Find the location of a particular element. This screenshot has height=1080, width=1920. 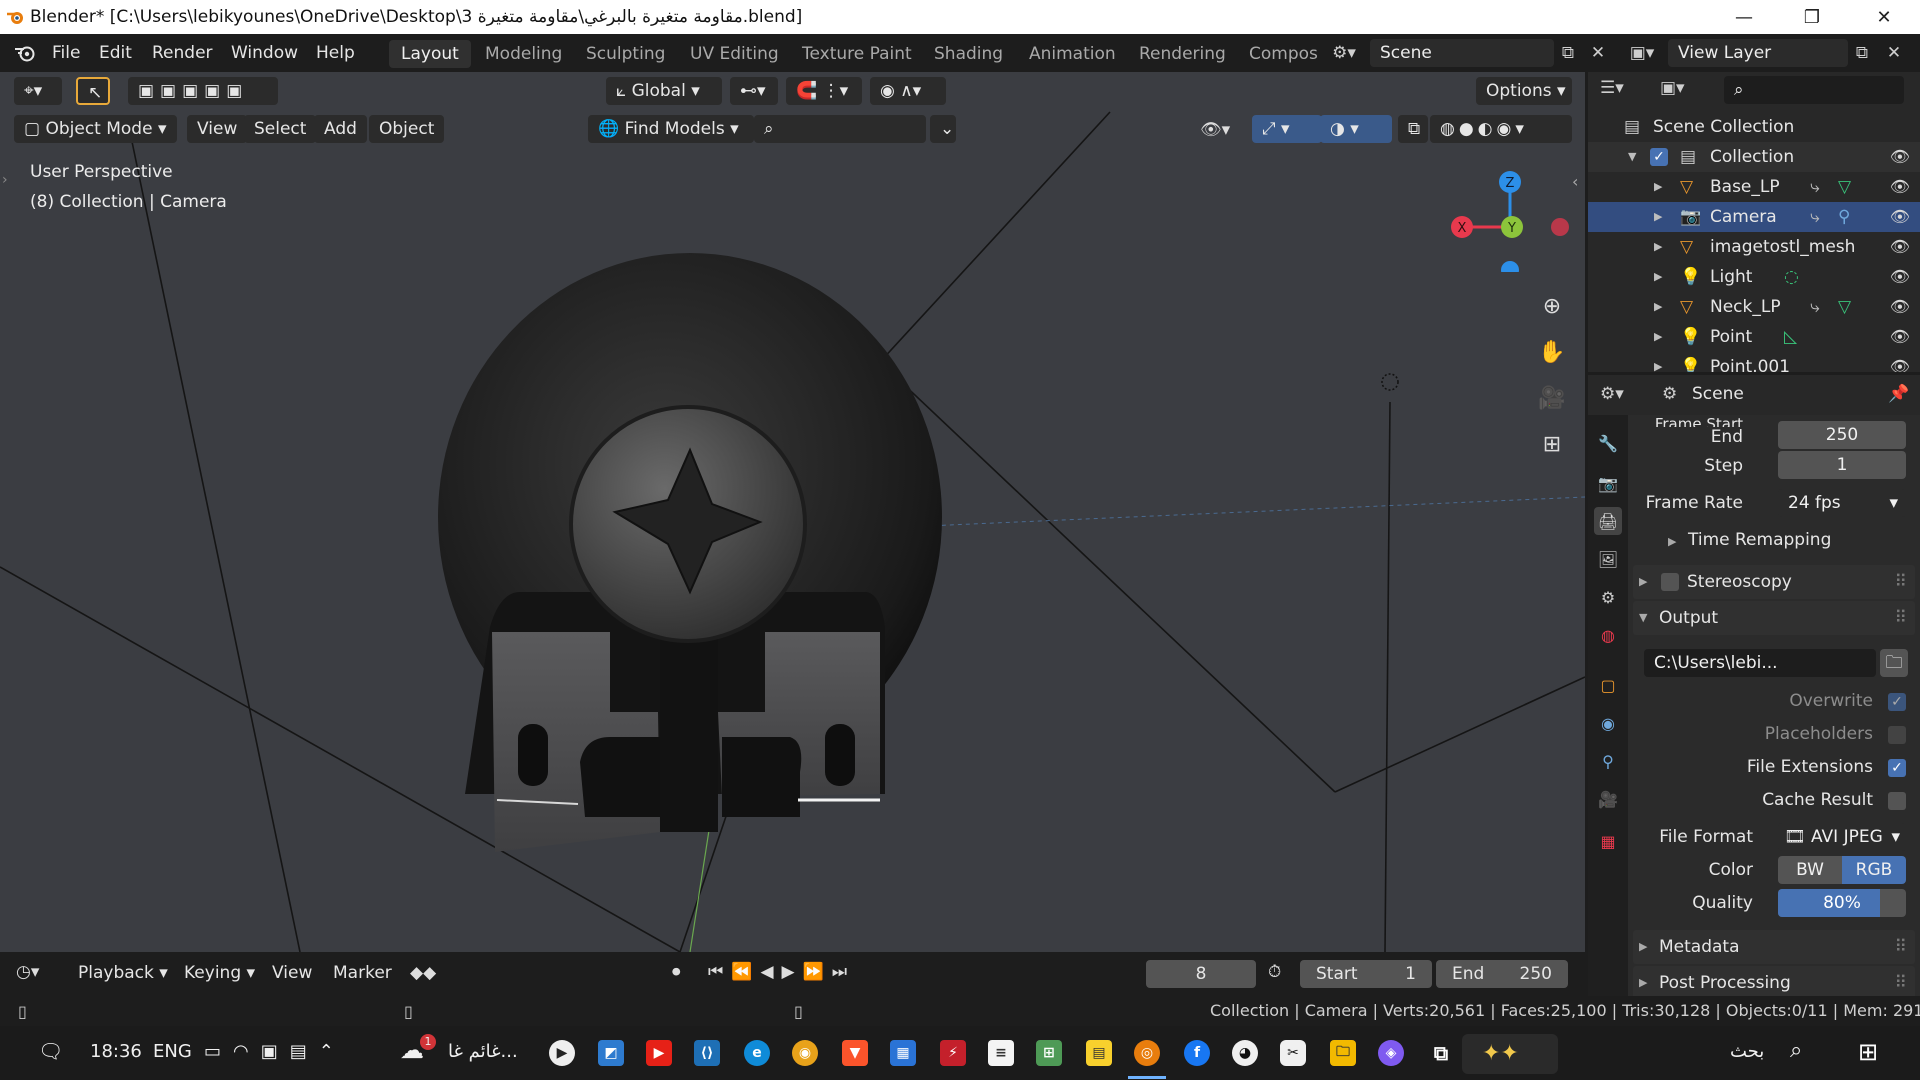

frame-end-field: 250 is located at coordinates (1842, 435).